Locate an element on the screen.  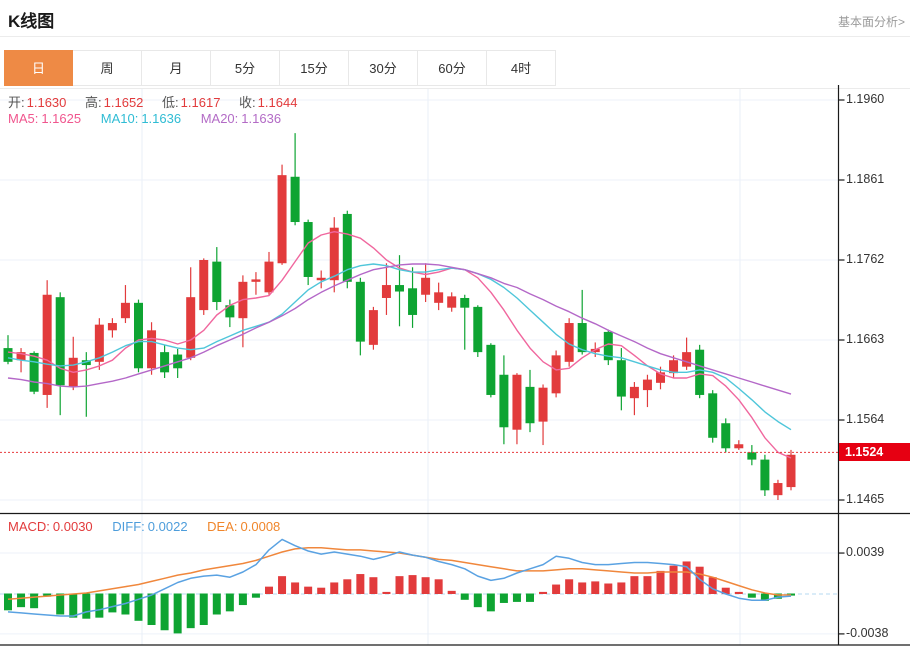
ohlc-readout: 开: 1.1630 高: 1.1652 低: 1.1617 收: 1.1644 is located at coordinates (160, 101).